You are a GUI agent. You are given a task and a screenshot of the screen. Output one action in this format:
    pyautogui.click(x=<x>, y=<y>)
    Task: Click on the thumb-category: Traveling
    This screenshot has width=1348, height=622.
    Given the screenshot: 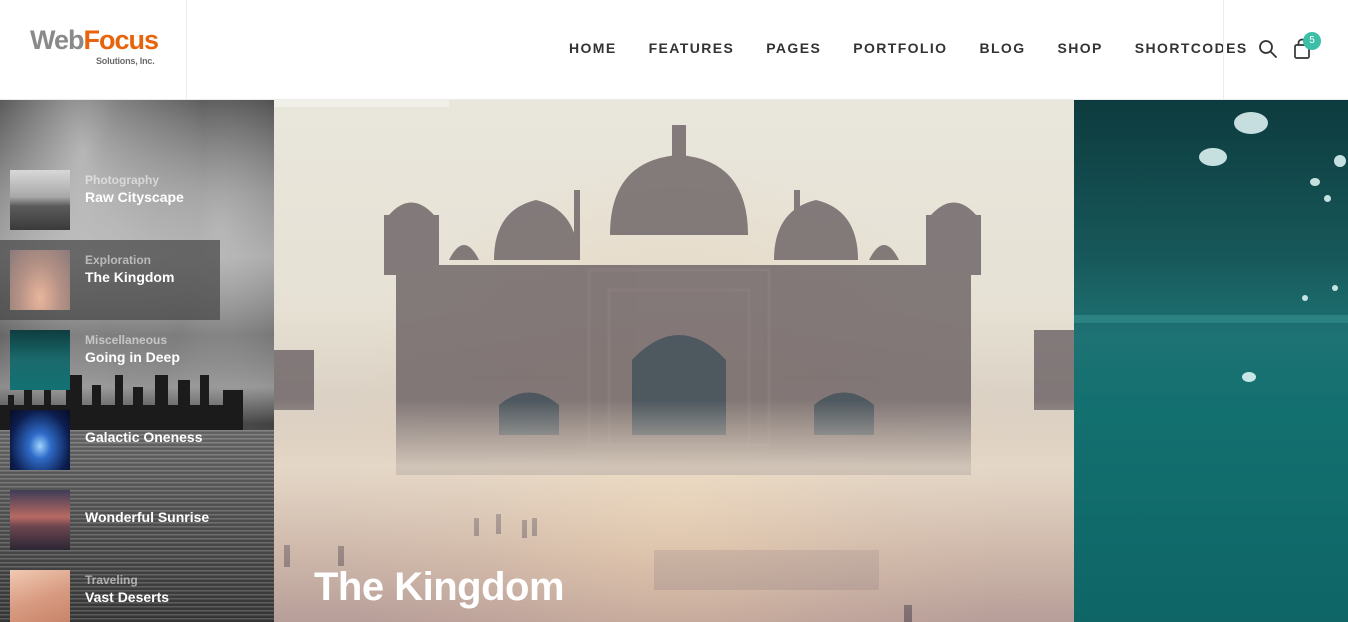 What is the action you would take?
    pyautogui.click(x=111, y=580)
    